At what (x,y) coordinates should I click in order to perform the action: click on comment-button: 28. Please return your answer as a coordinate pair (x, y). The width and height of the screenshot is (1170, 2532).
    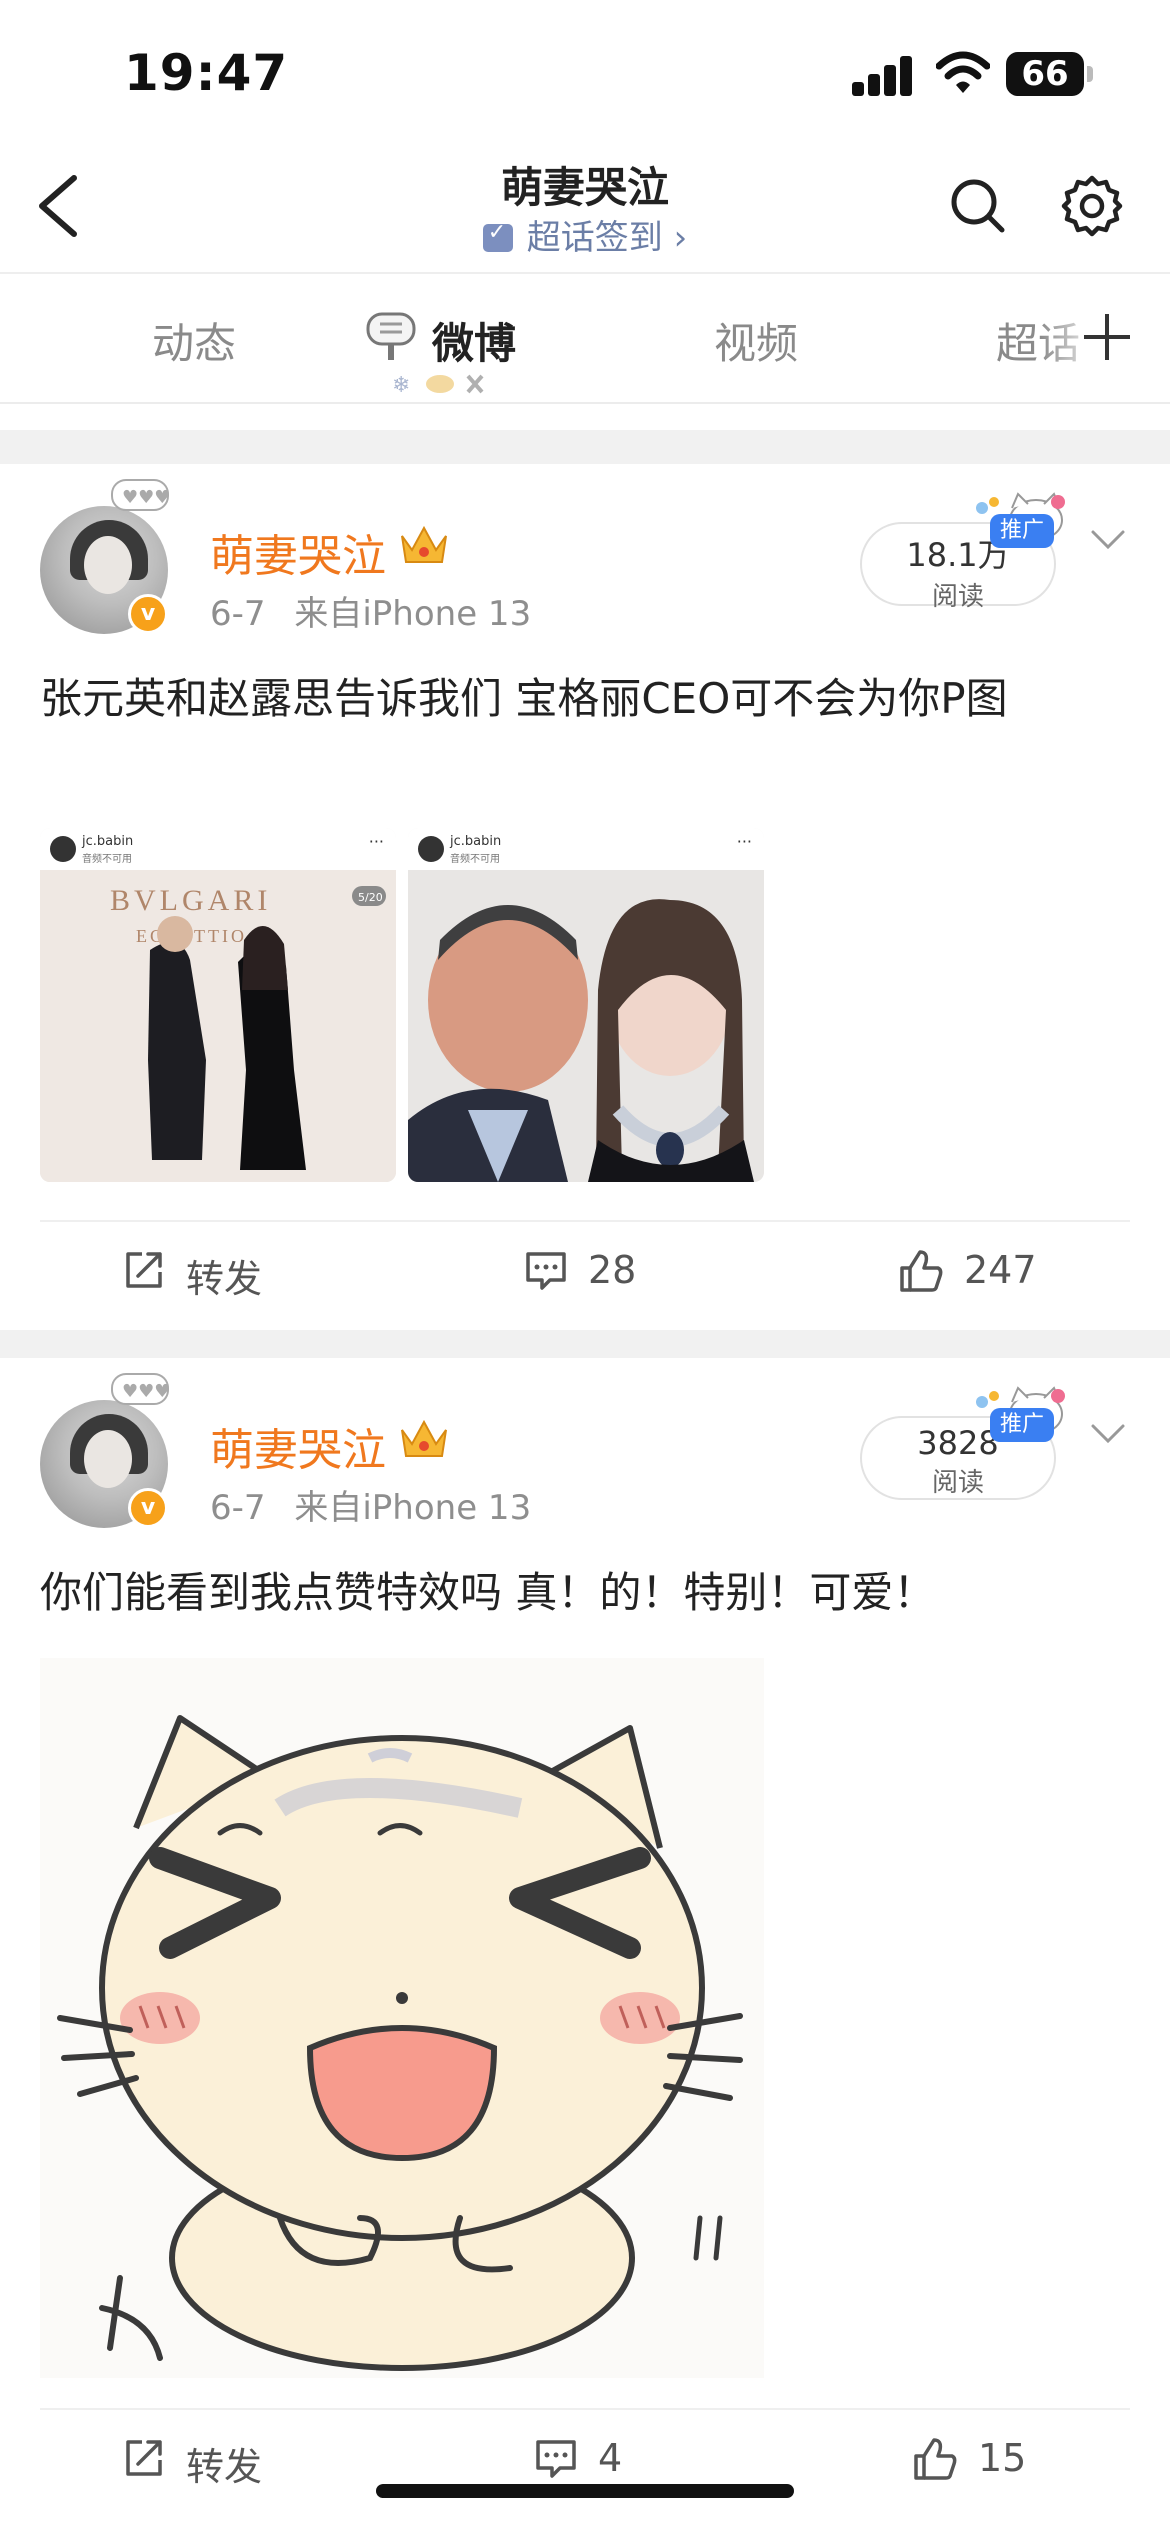
    Looking at the image, I should click on (604, 1274).